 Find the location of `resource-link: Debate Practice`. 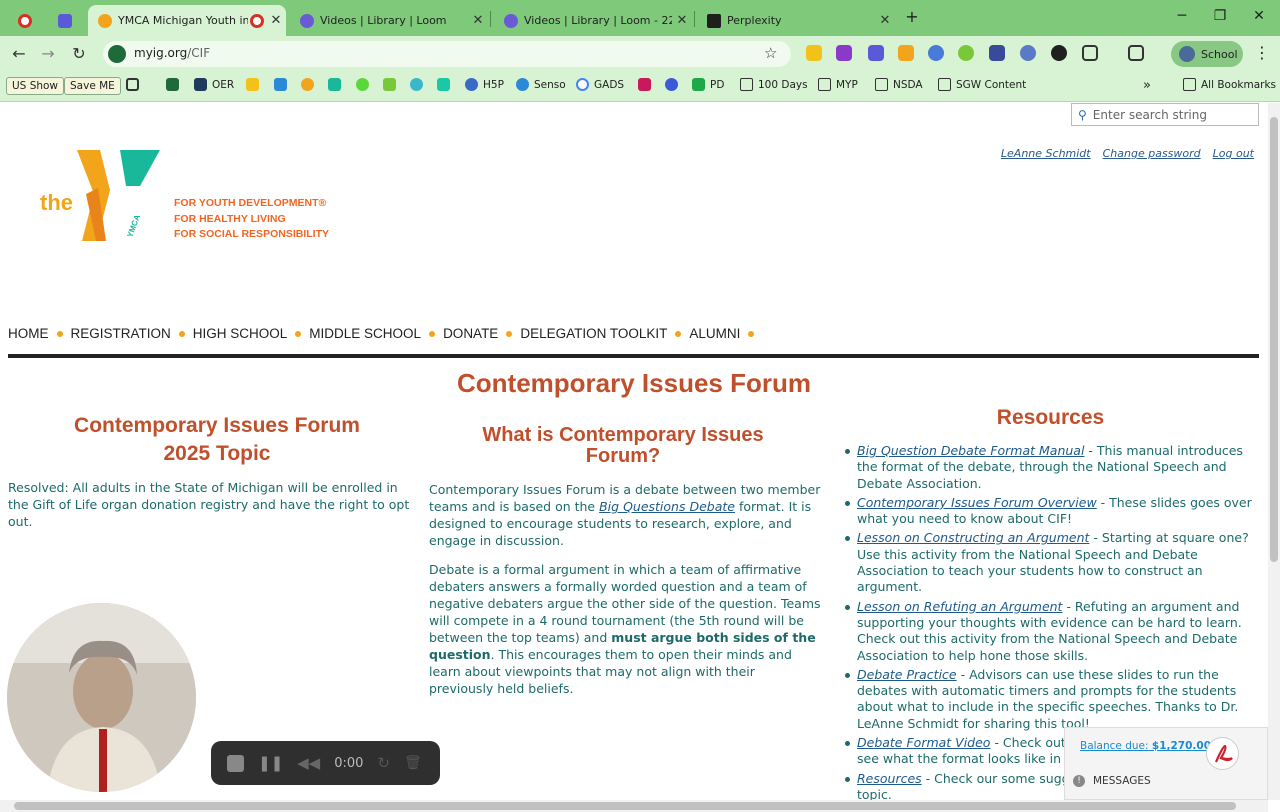

resource-link: Debate Practice is located at coordinates (907, 674).